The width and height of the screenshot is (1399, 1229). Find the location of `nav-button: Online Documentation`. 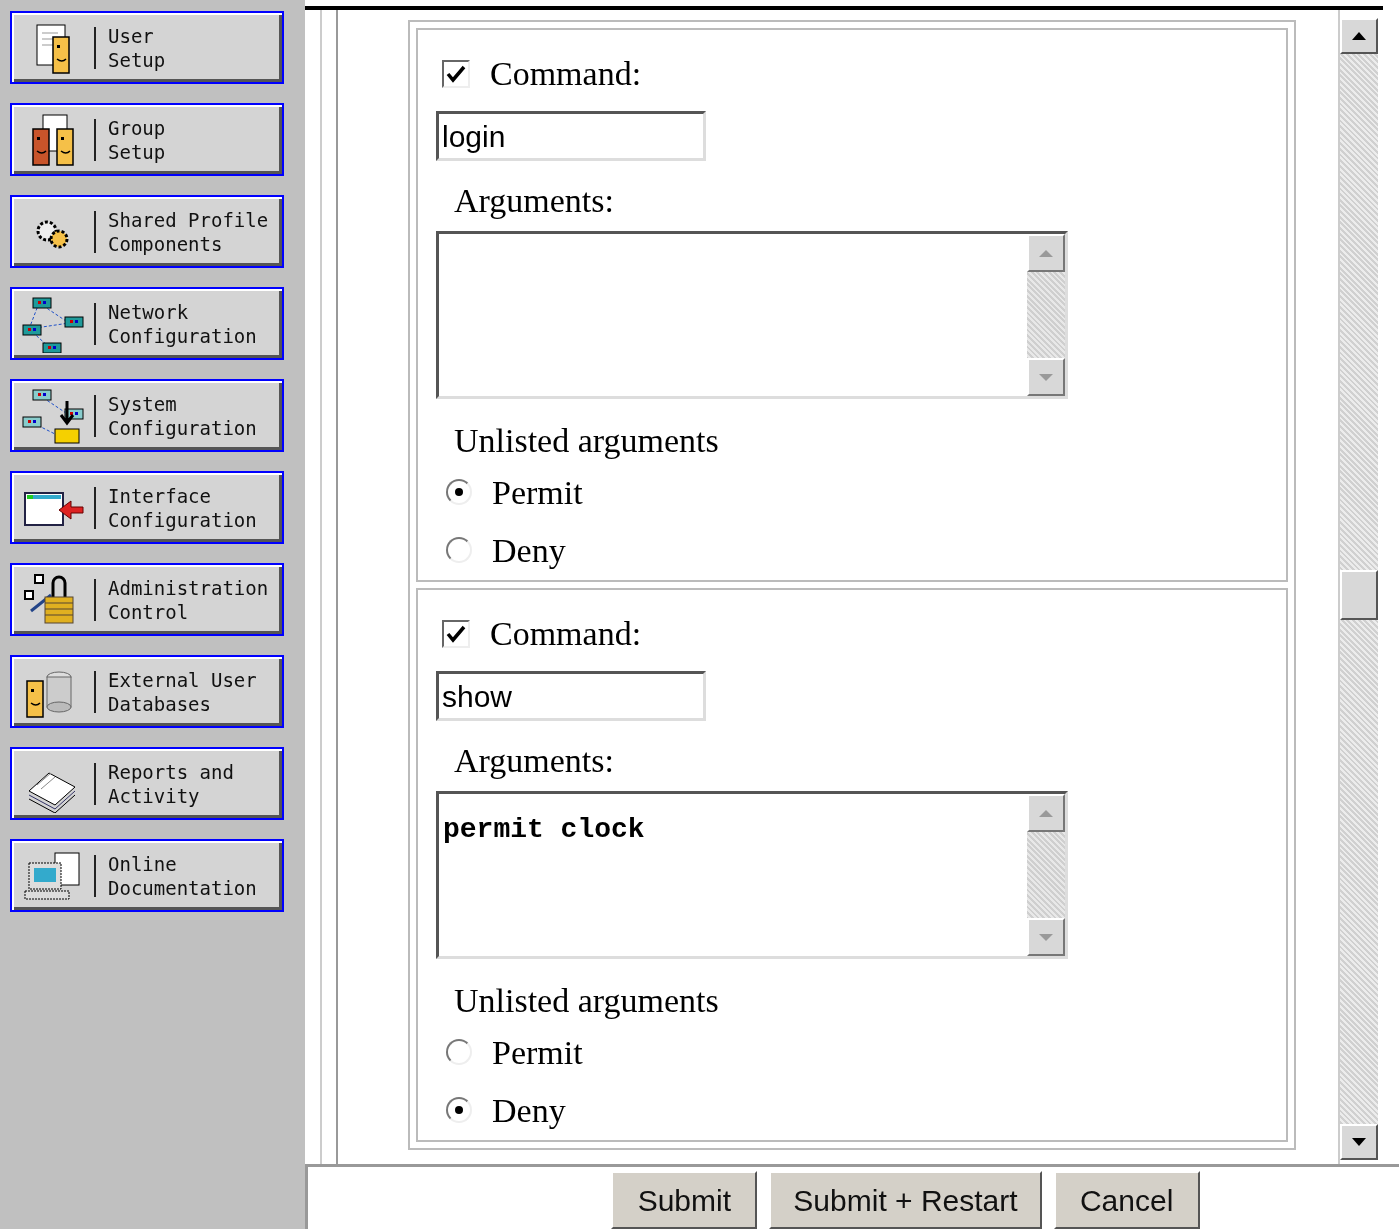

nav-button: Online Documentation is located at coordinates (147, 875).